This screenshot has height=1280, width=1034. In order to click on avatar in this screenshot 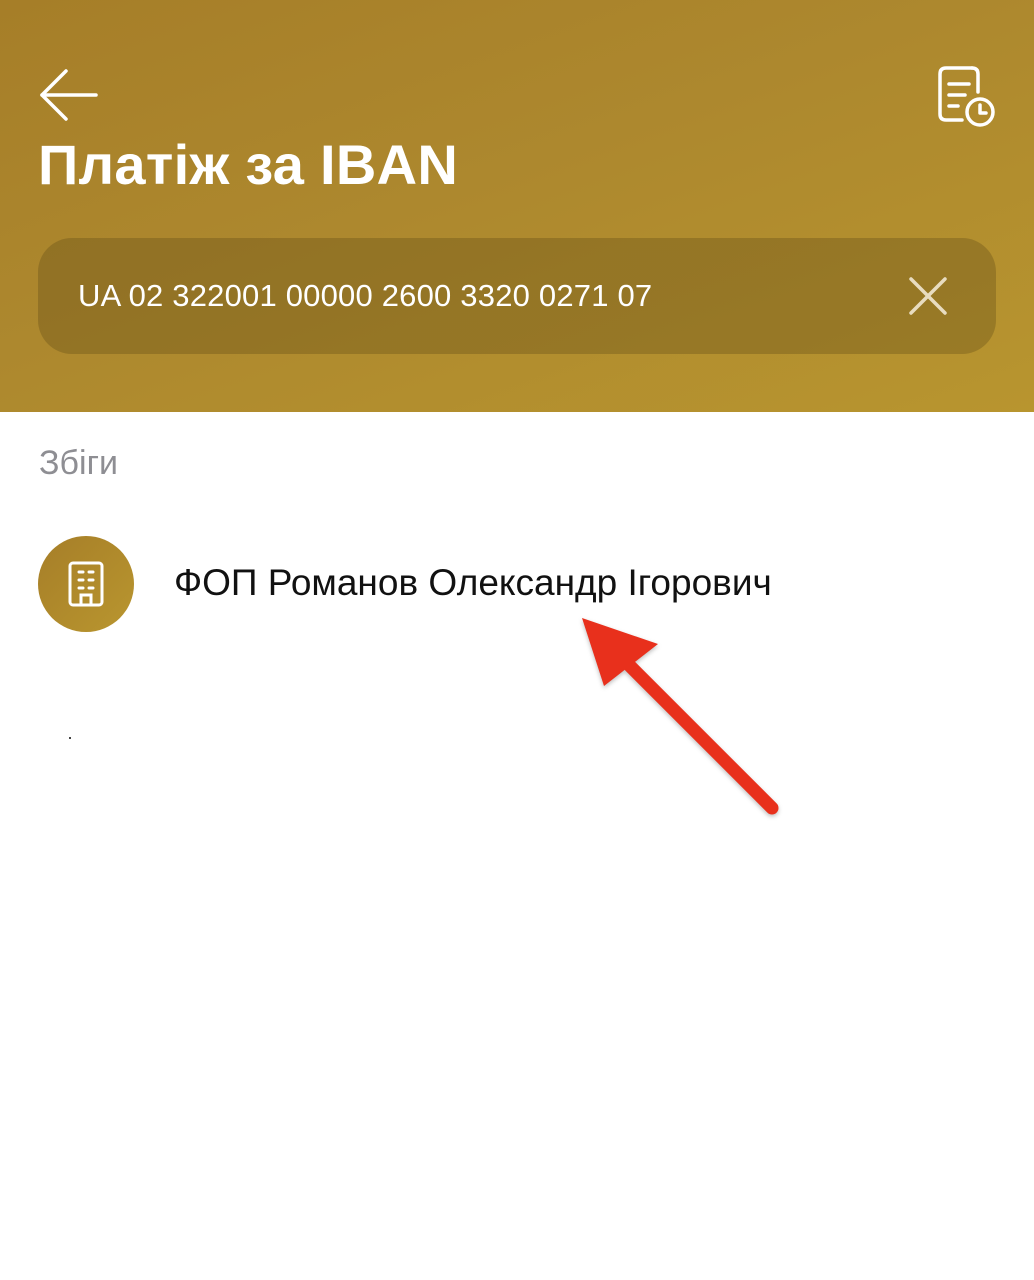, I will do `click(86, 584)`.